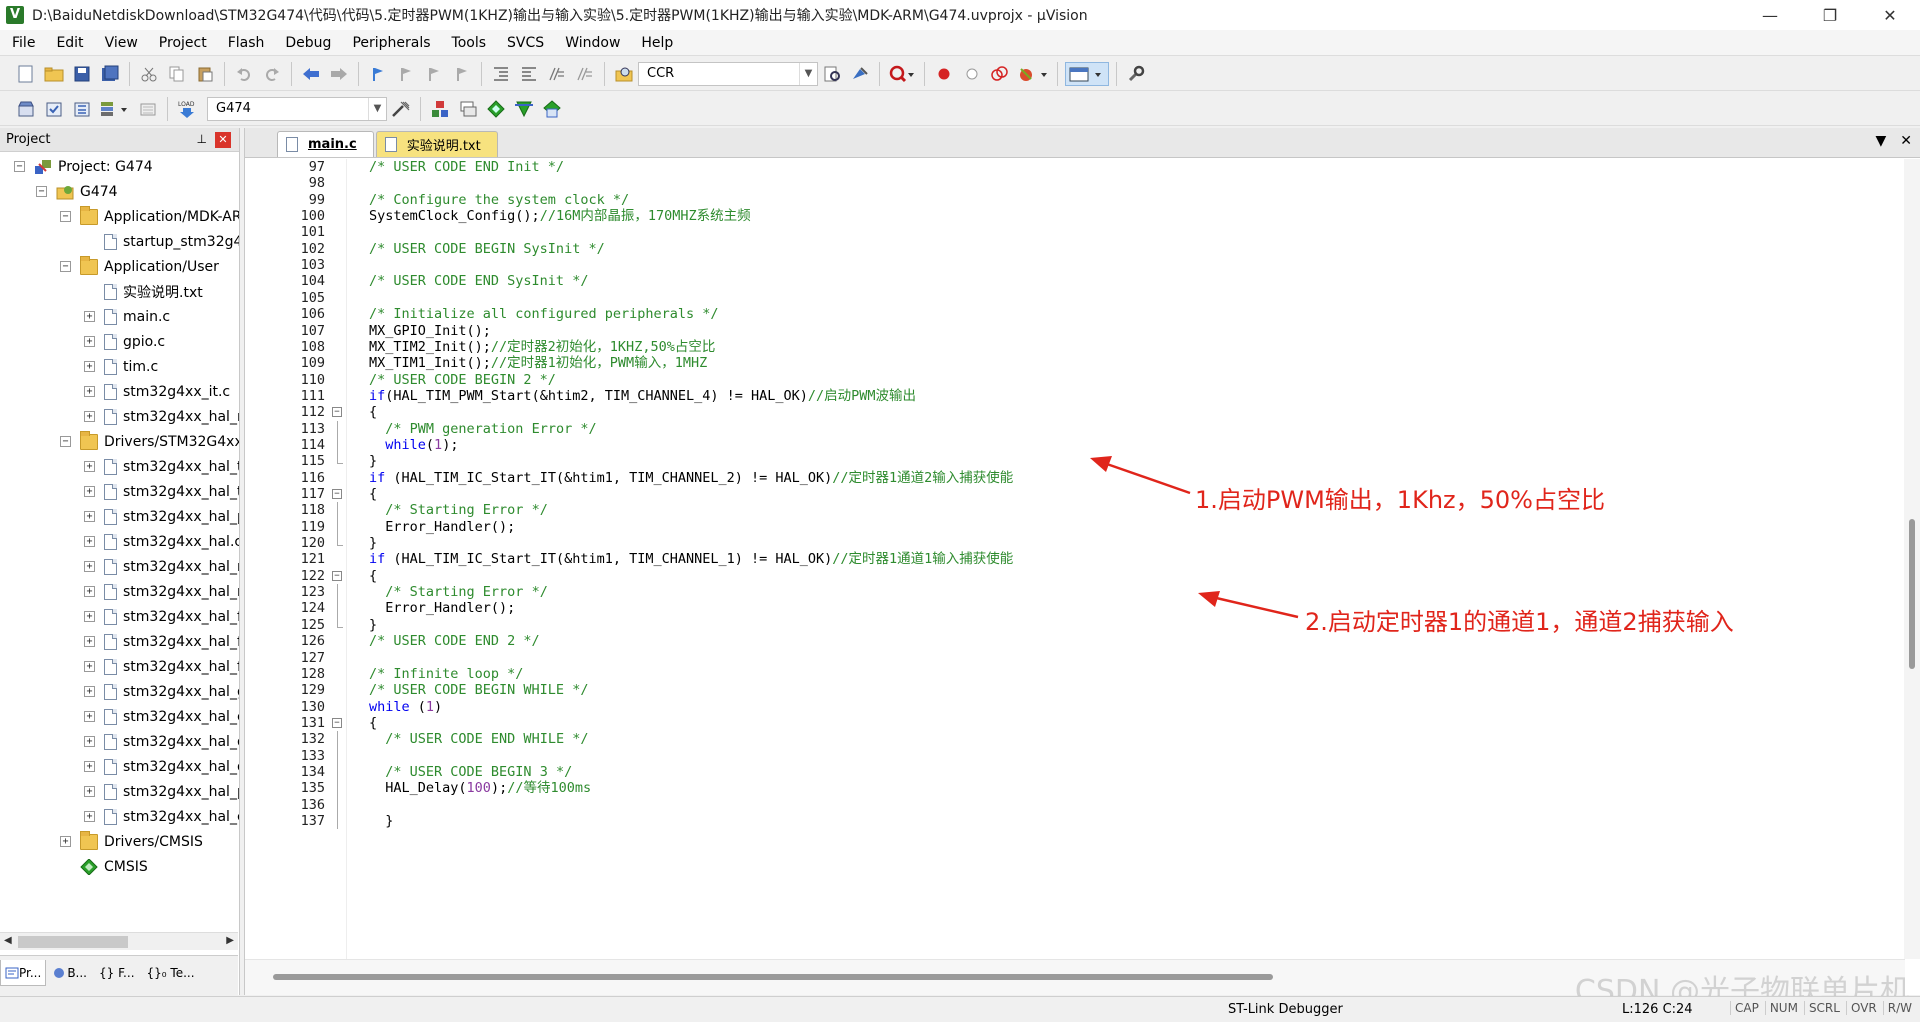  I want to click on editor-vertical-scrollbar, so click(1912, 559).